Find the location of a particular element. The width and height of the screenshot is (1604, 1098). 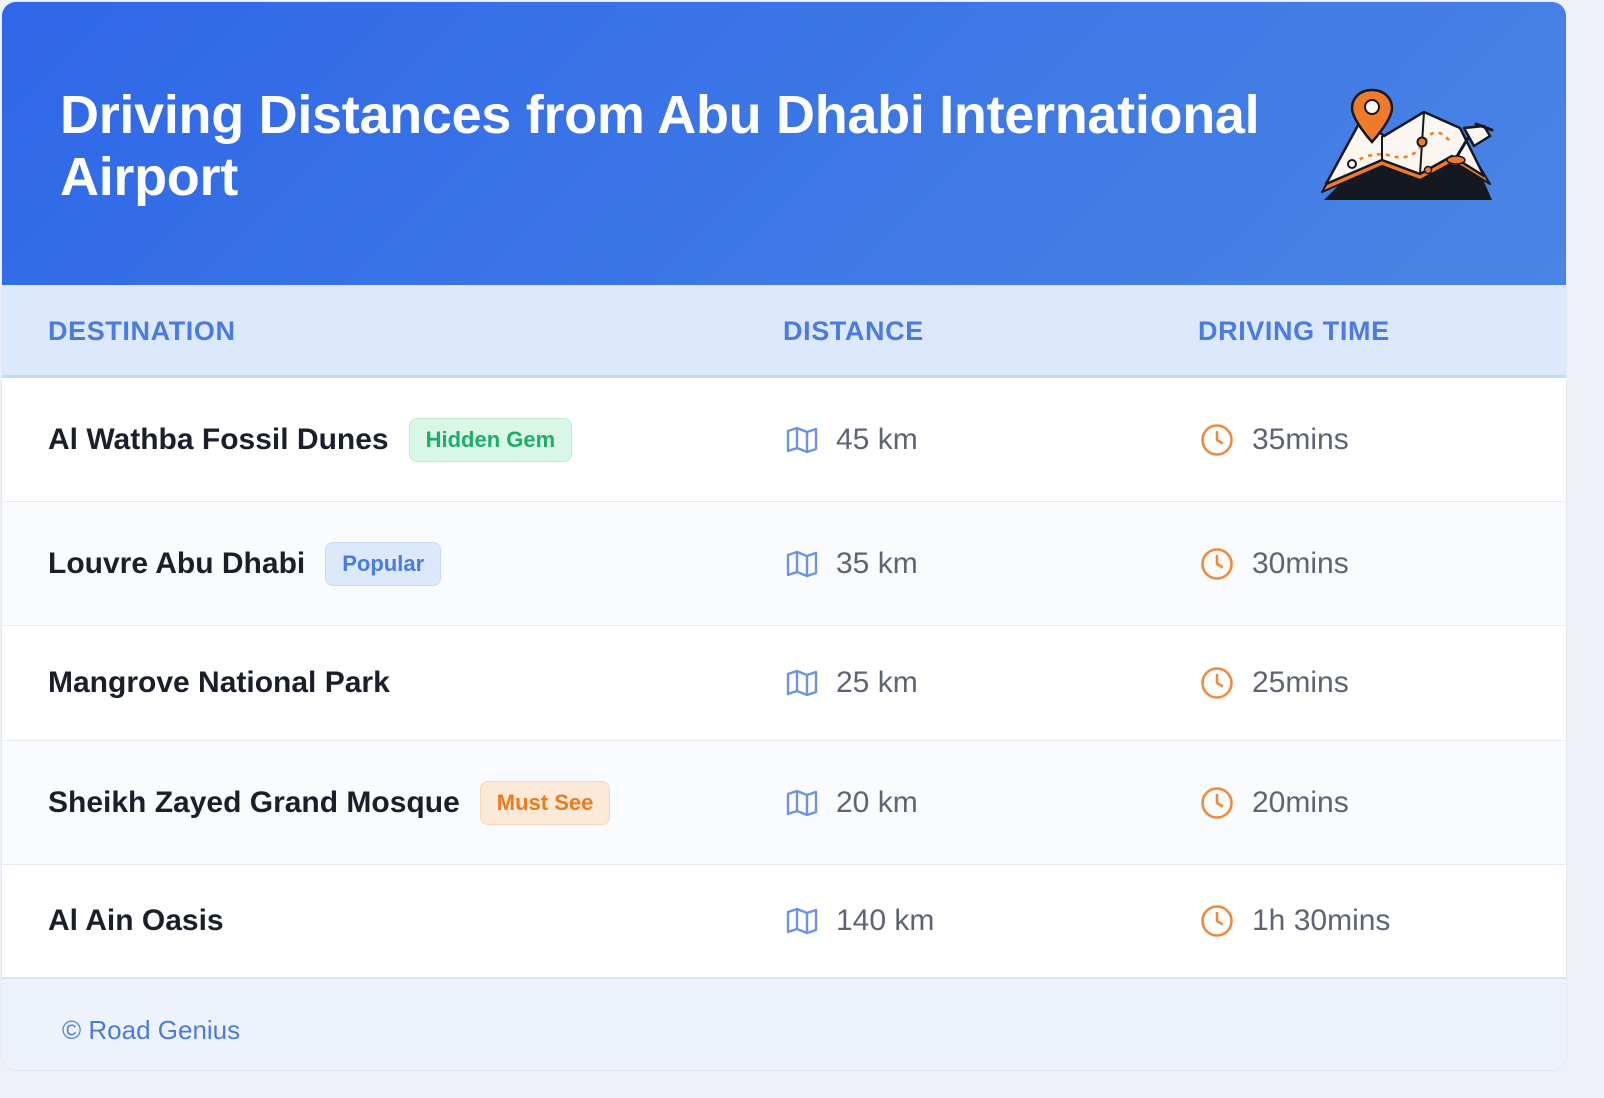

distance-value: 20 km is located at coordinates (877, 802).